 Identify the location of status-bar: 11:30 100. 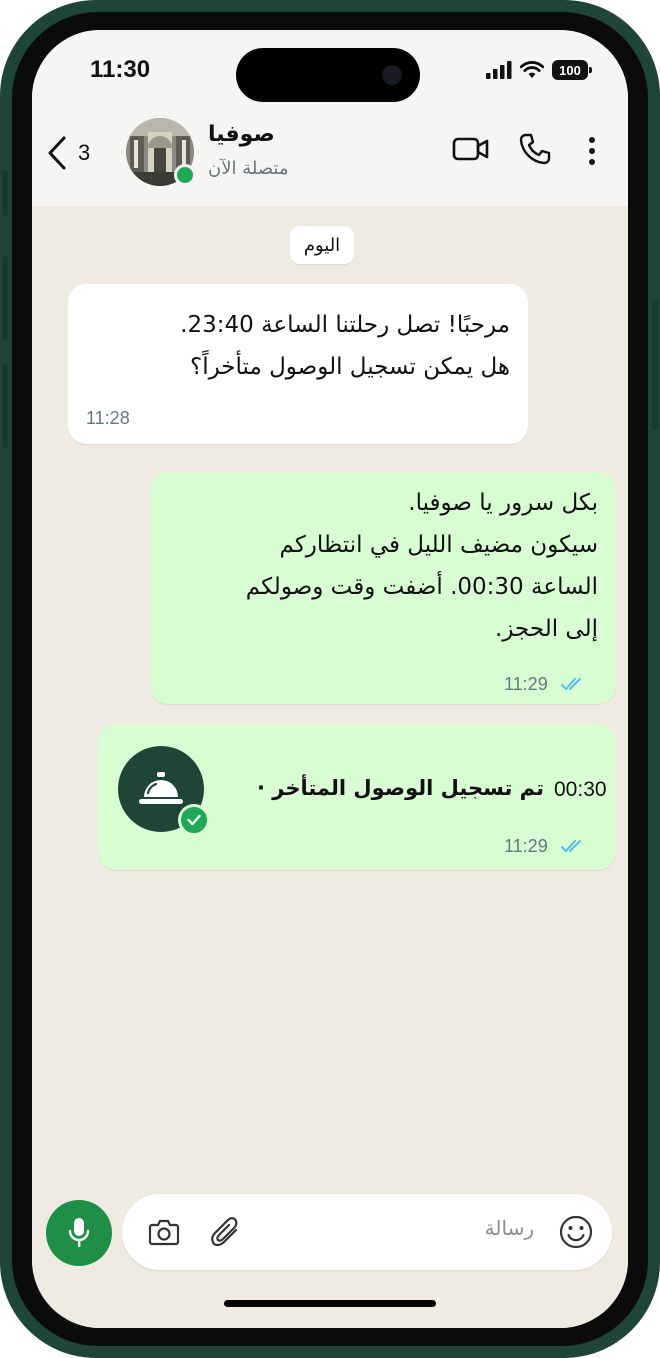
(330, 70).